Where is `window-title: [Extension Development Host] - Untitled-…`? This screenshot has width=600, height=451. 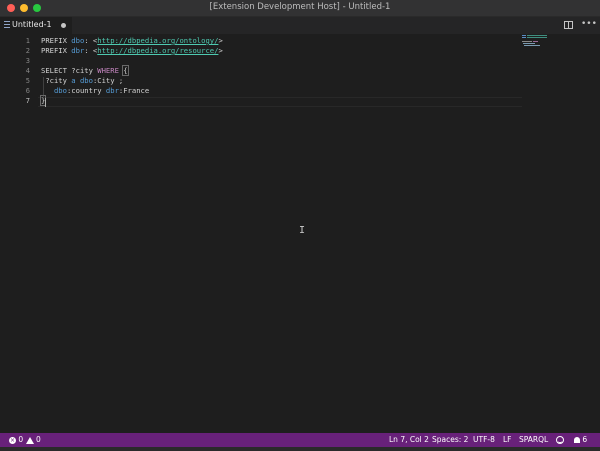 window-title: [Extension Development Host] - Untitled-… is located at coordinates (300, 7).